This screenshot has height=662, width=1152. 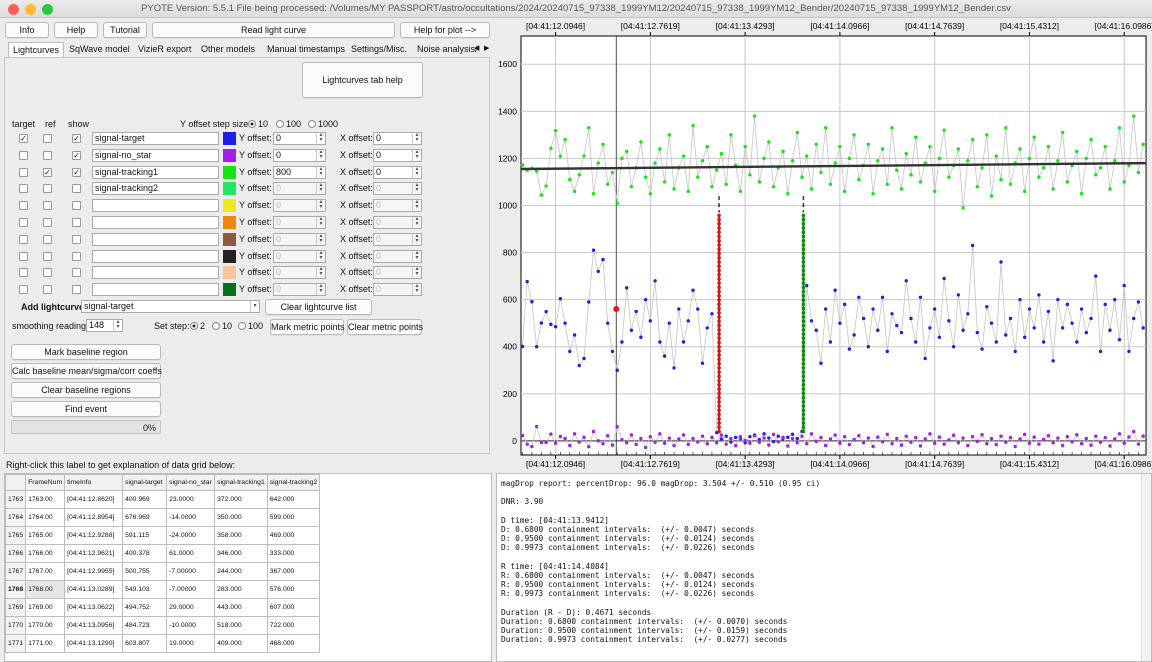 What do you see at coordinates (36, 49) in the screenshot?
I see `tab-lightcurves: Lightcurves` at bounding box center [36, 49].